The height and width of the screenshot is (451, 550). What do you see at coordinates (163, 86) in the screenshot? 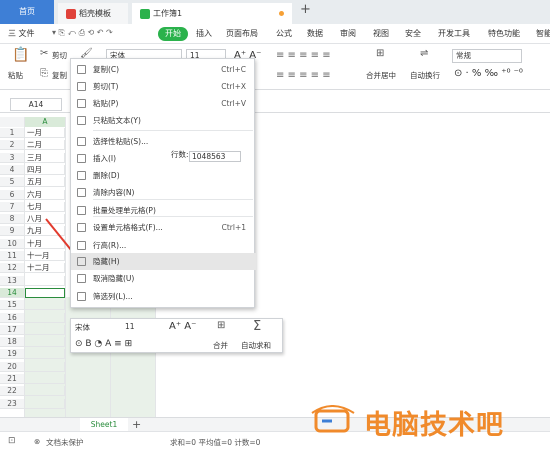
I see `context-menu-item: 剪切(T) Ctrl+X` at bounding box center [163, 86].